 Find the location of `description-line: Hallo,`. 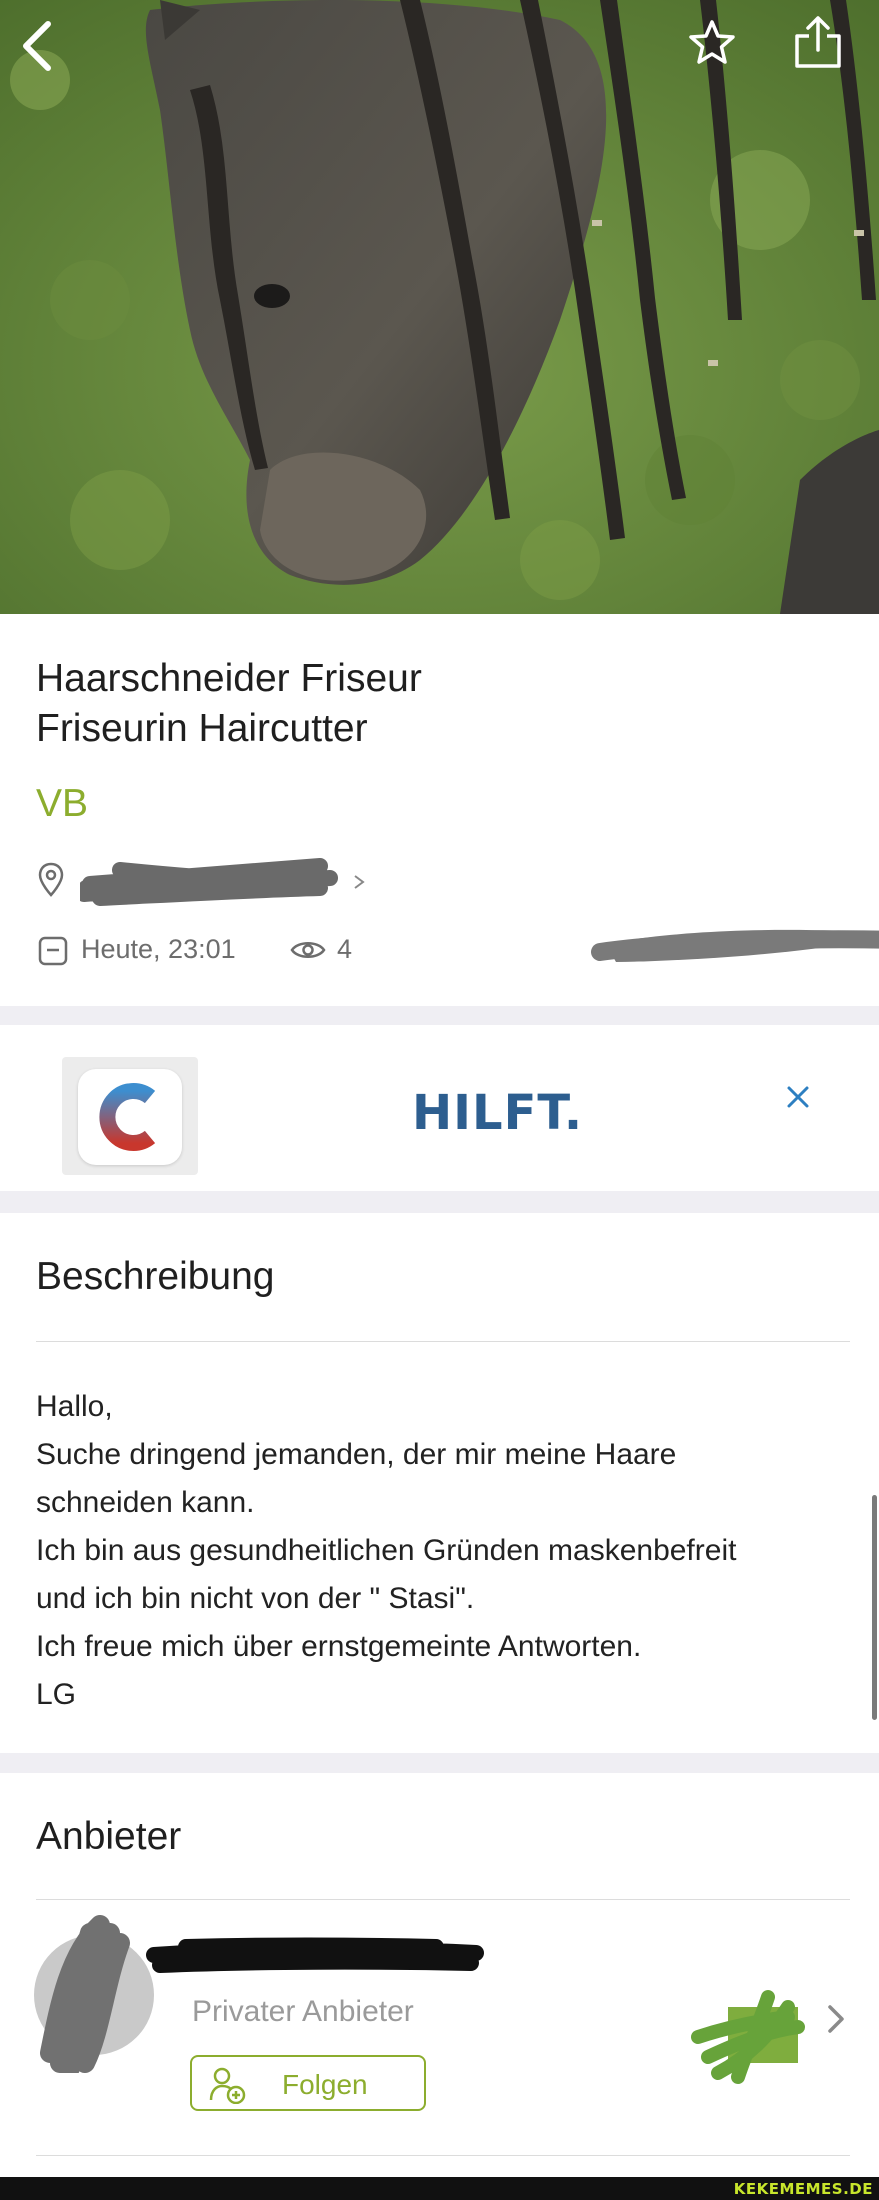

description-line: Hallo, is located at coordinates (74, 1406).